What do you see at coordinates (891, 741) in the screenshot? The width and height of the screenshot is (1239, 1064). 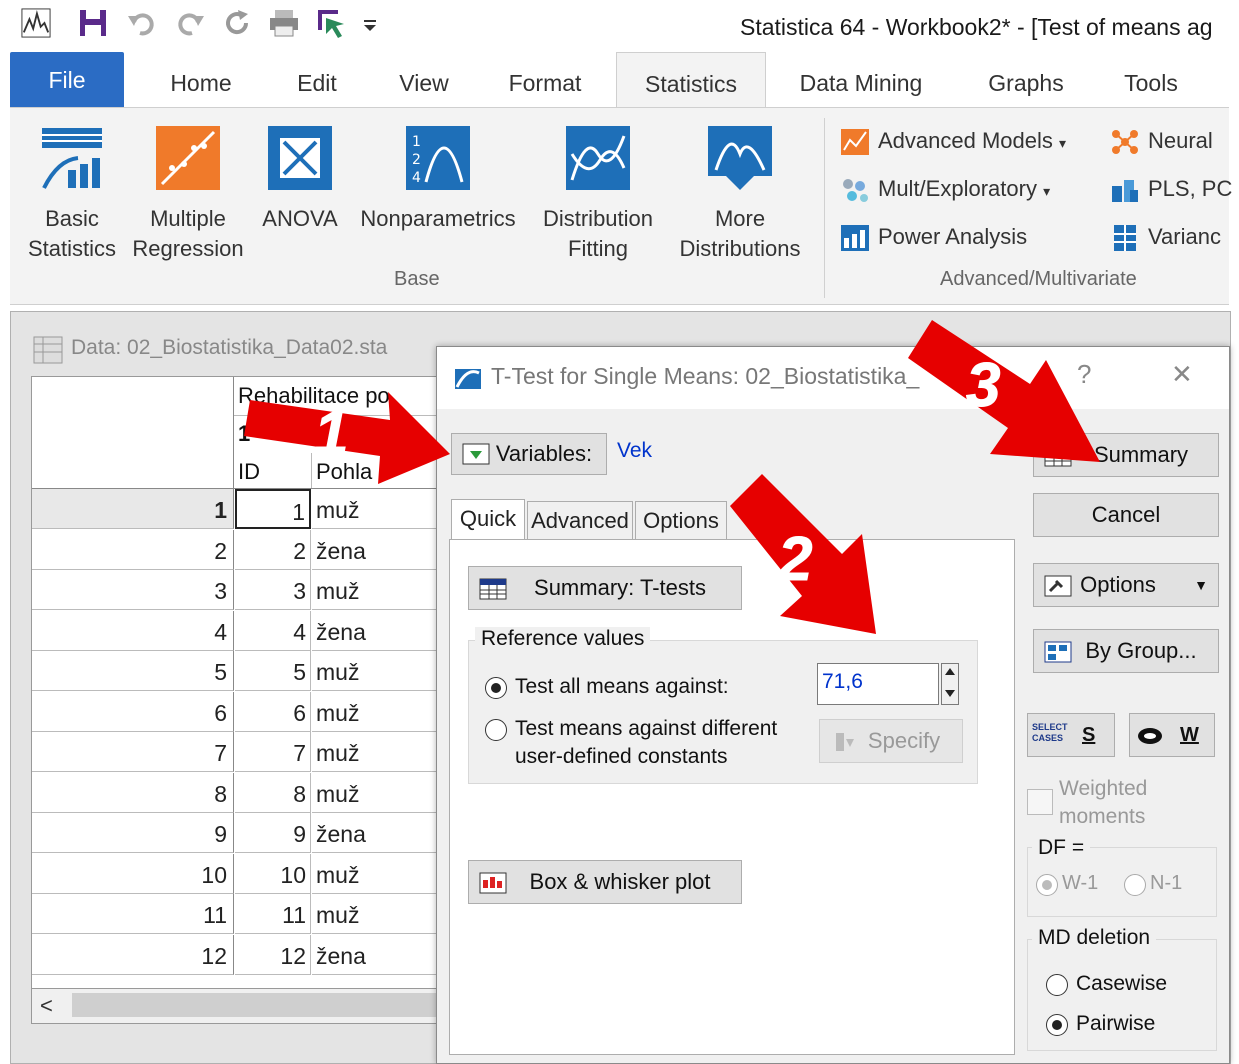 I see `specify-button: Specify` at bounding box center [891, 741].